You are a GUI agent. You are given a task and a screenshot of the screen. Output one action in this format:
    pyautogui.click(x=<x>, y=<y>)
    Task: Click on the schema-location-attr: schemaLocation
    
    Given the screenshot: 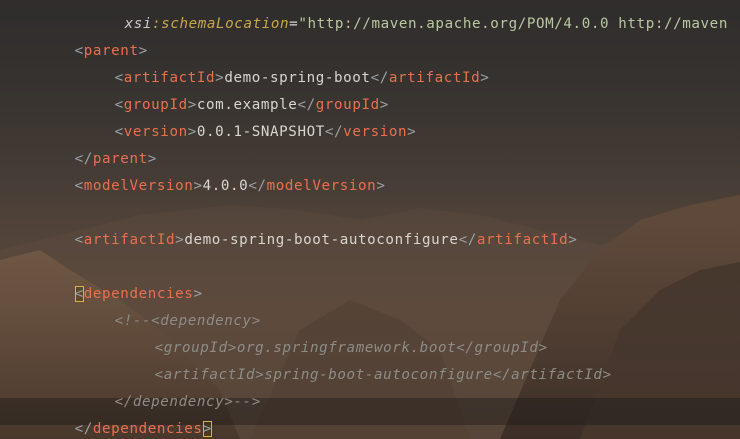 What is the action you would take?
    pyautogui.click(x=225, y=24)
    